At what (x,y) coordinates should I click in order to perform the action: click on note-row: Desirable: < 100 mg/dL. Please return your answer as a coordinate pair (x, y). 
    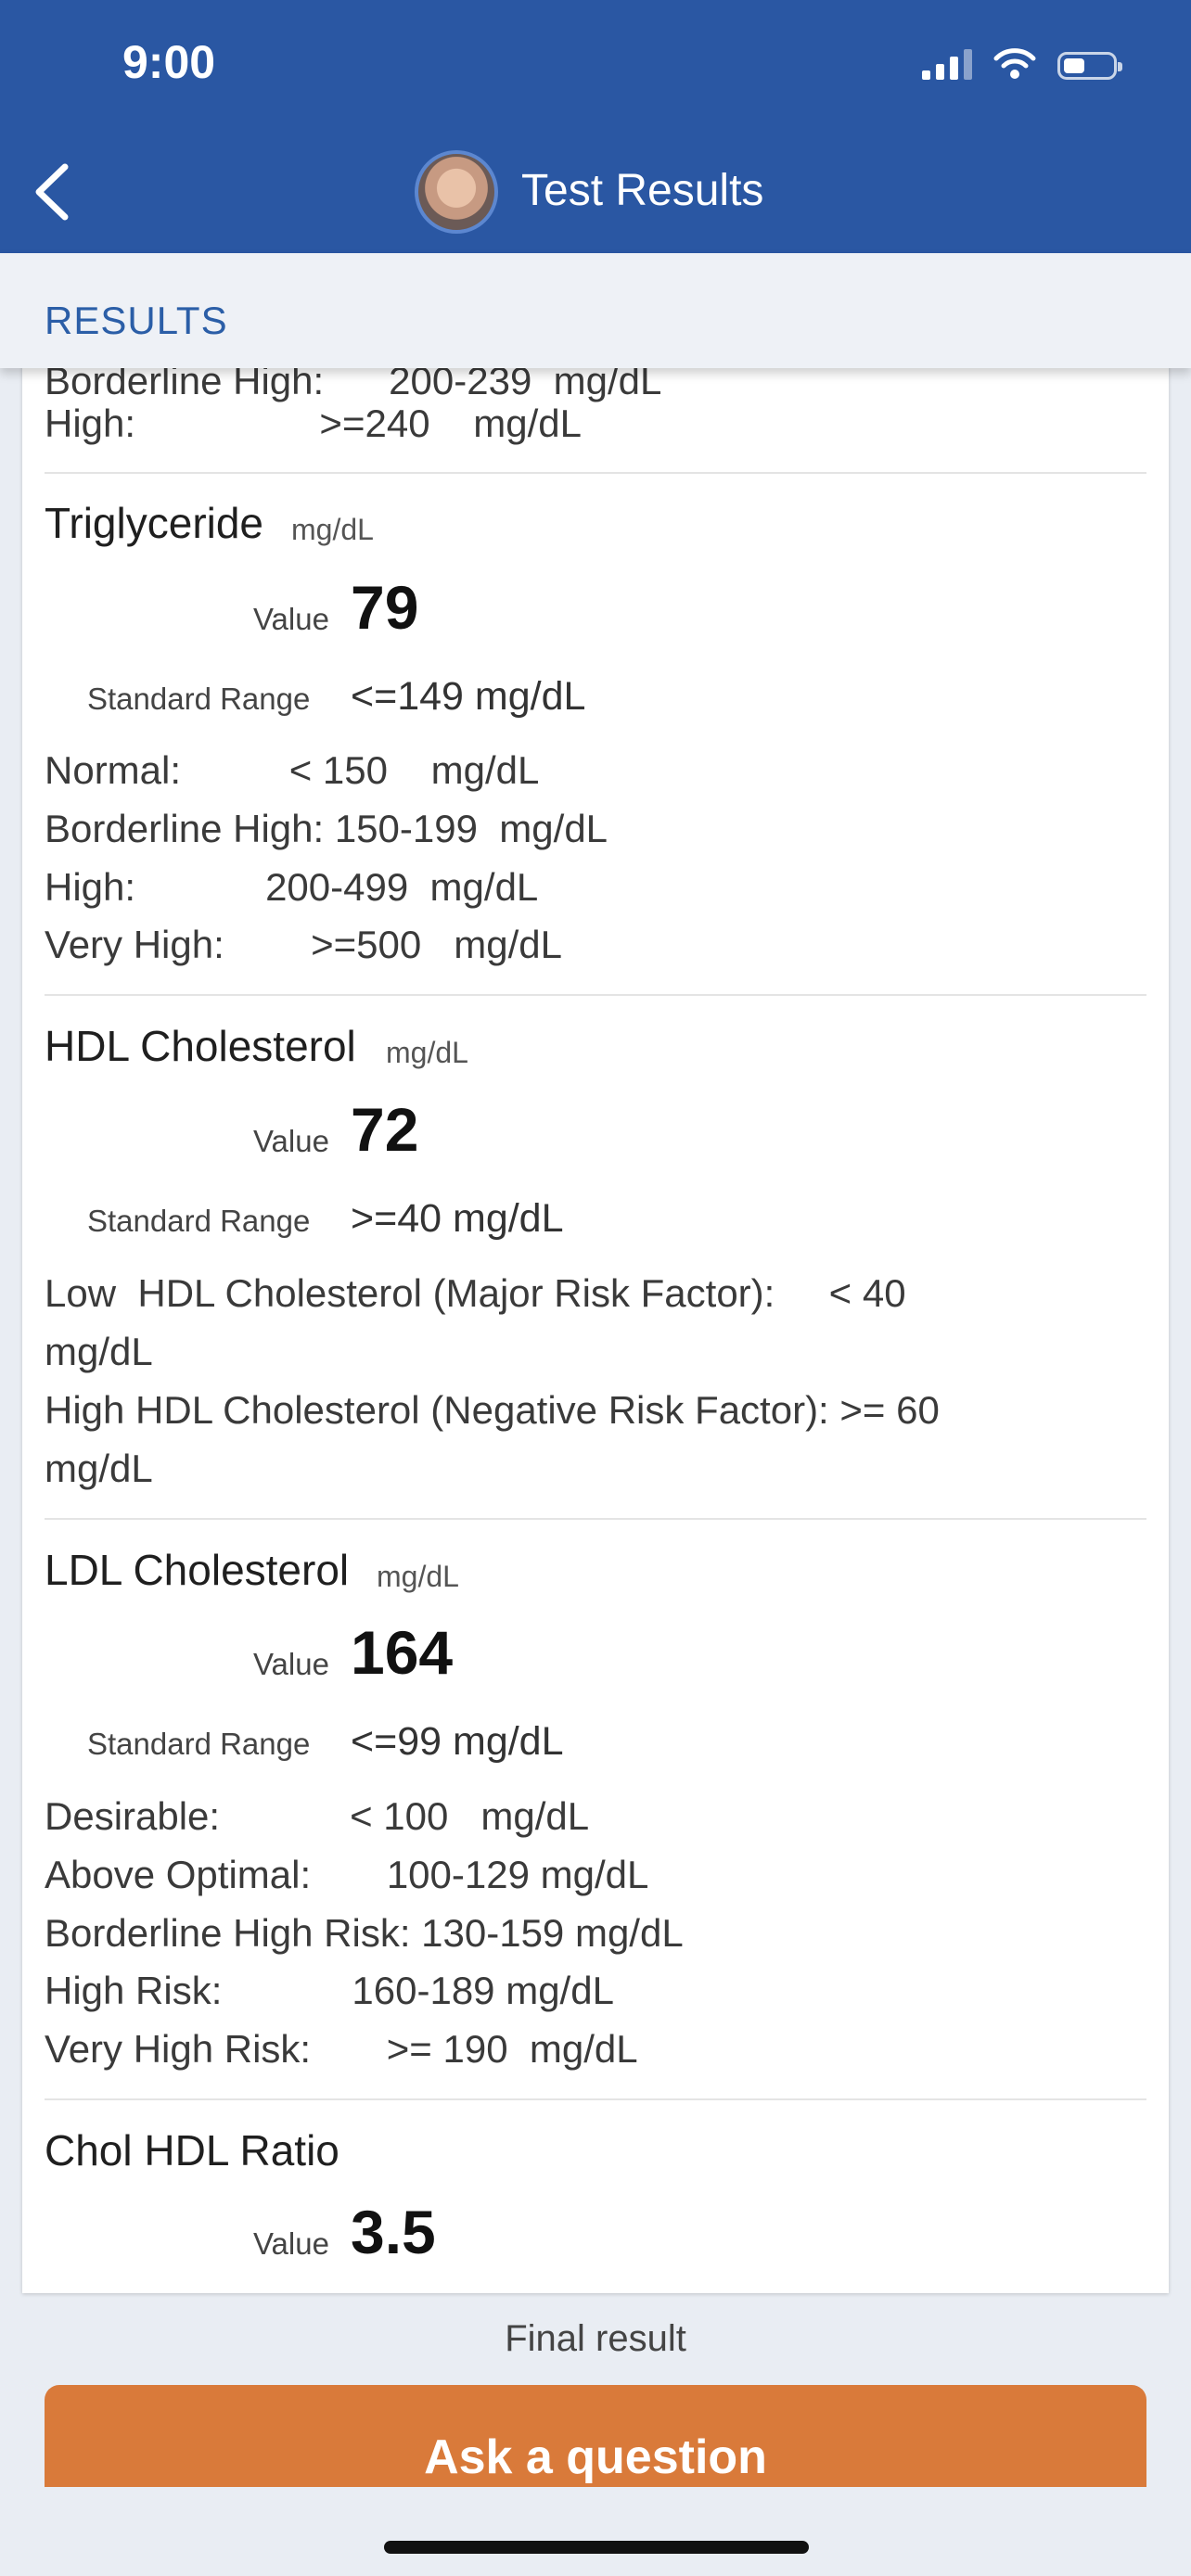
    Looking at the image, I should click on (317, 1816).